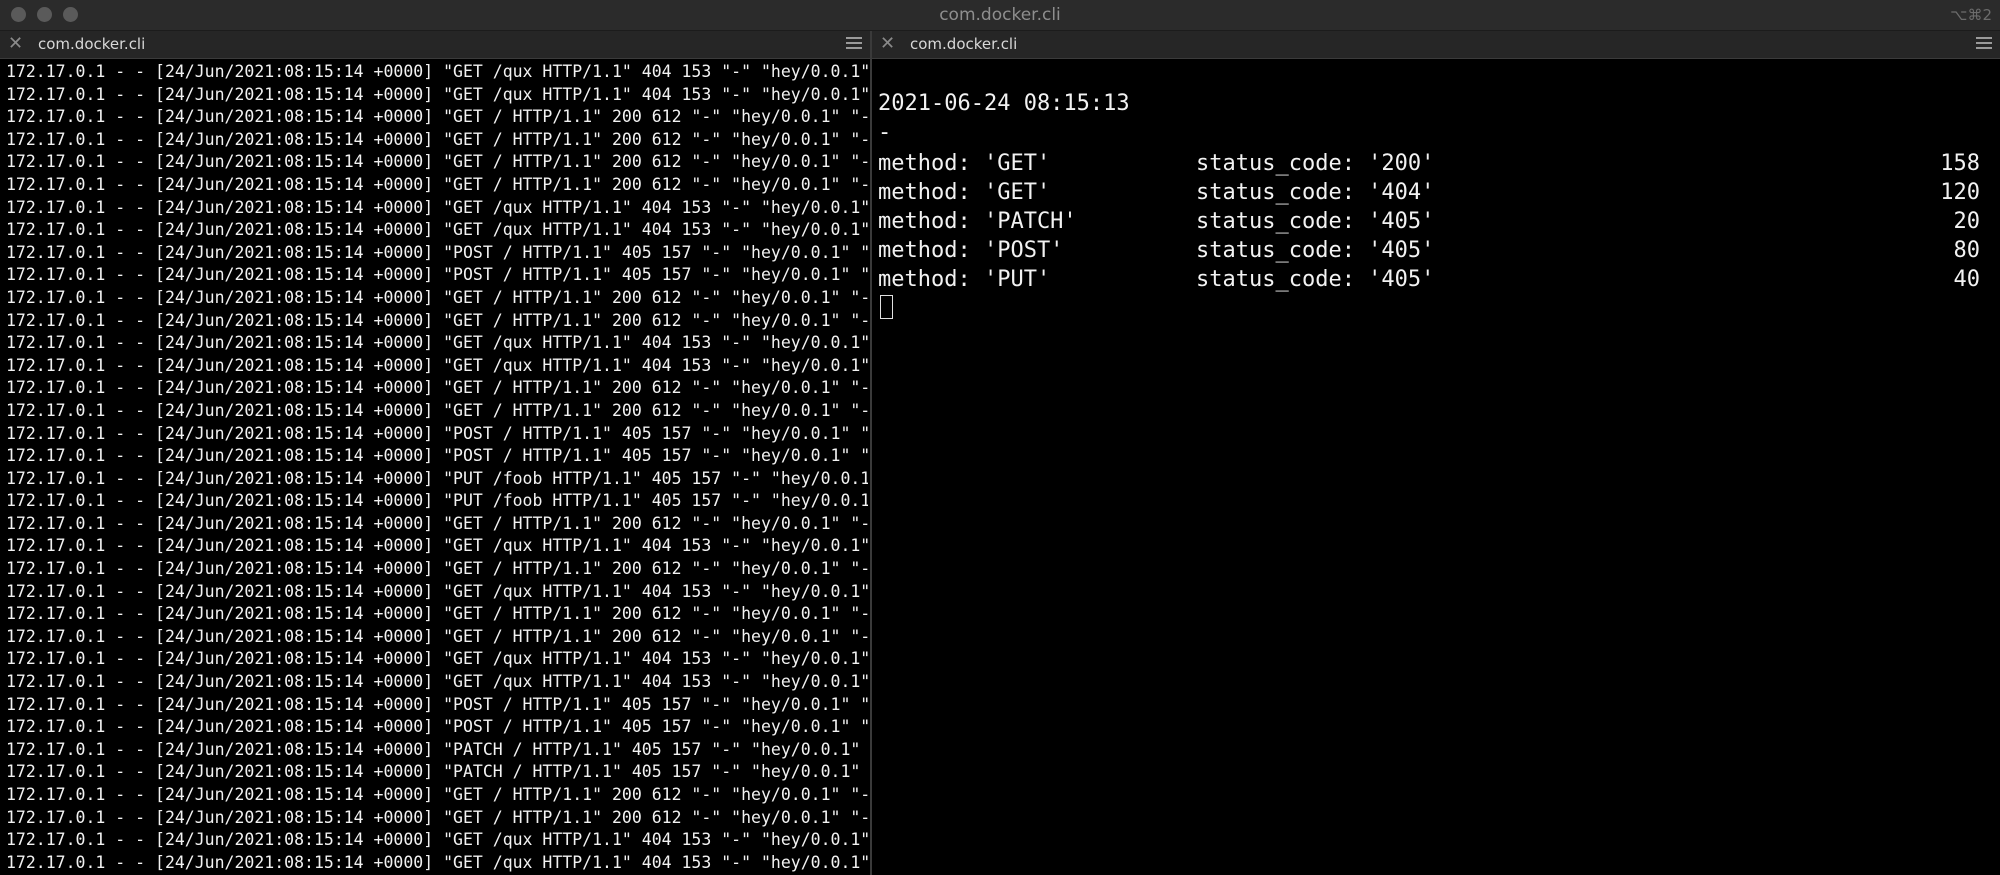 Image resolution: width=2000 pixels, height=875 pixels. Describe the element at coordinates (1967, 221) in the screenshot. I see `stats-count: 20` at that location.